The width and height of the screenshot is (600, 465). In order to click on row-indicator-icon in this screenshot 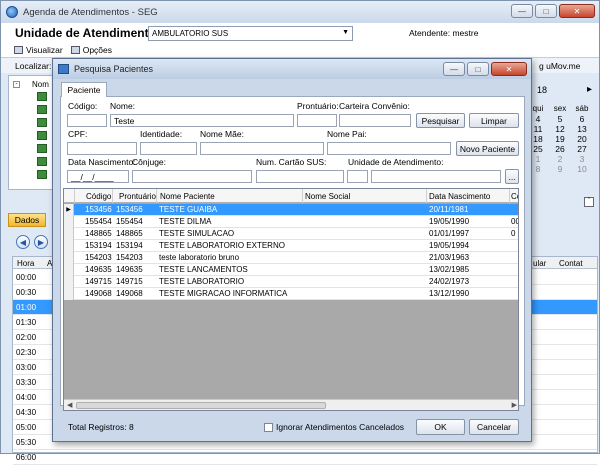, I will do `click(69, 270)`.